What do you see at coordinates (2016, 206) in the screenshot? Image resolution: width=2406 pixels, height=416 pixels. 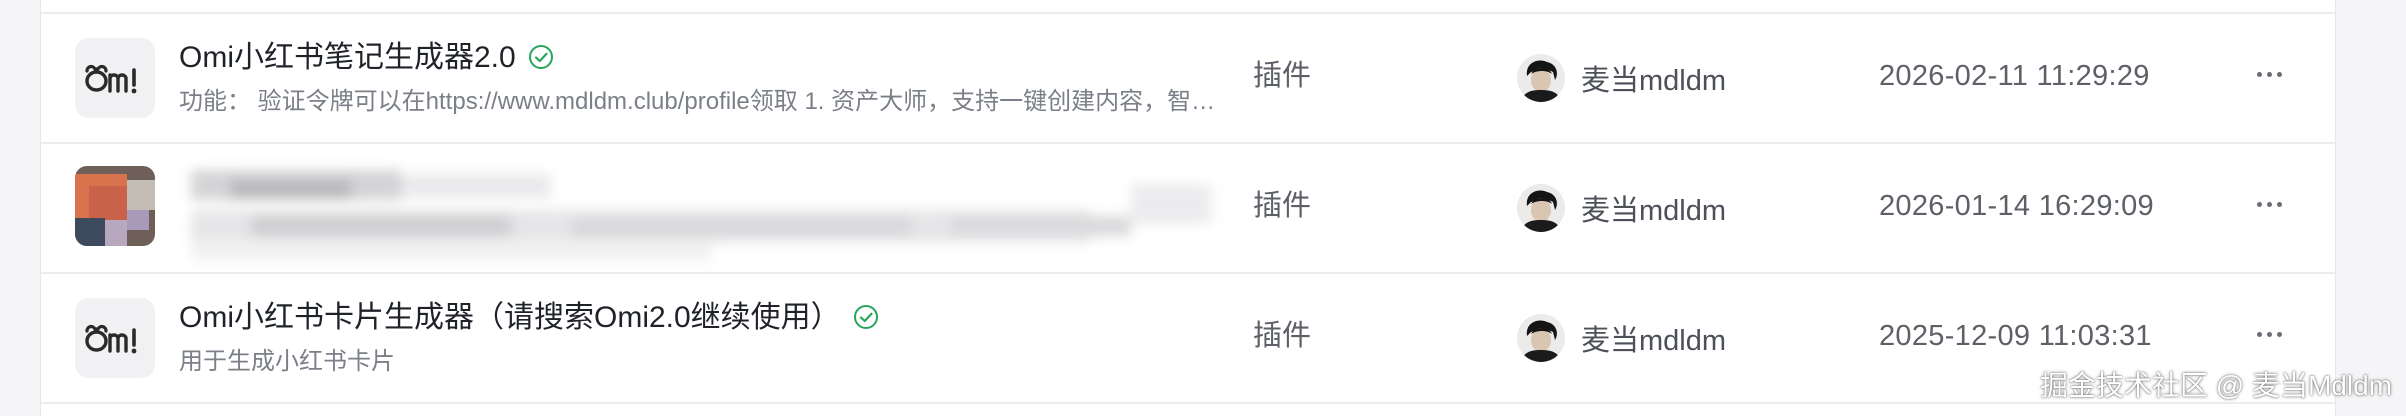 I see `updated-date: 2026-01-14 16:29:09` at bounding box center [2016, 206].